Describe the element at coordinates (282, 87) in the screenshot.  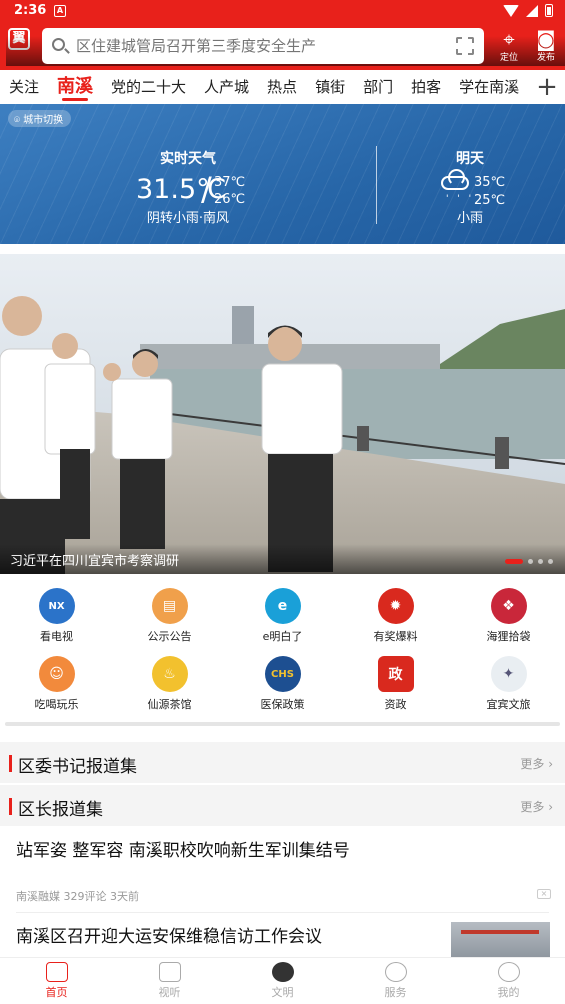
I see `tab-hot: 热点` at that location.